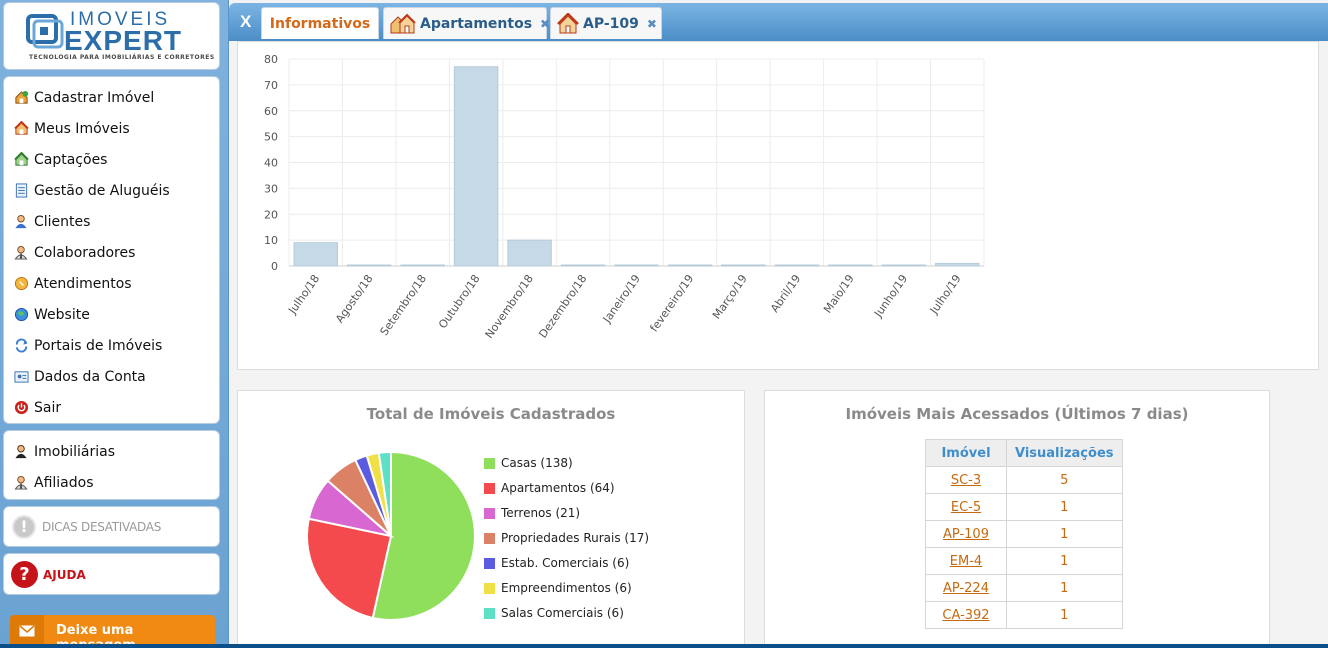 The height and width of the screenshot is (648, 1328). What do you see at coordinates (51, 314) in the screenshot?
I see `menu-website: Website` at bounding box center [51, 314].